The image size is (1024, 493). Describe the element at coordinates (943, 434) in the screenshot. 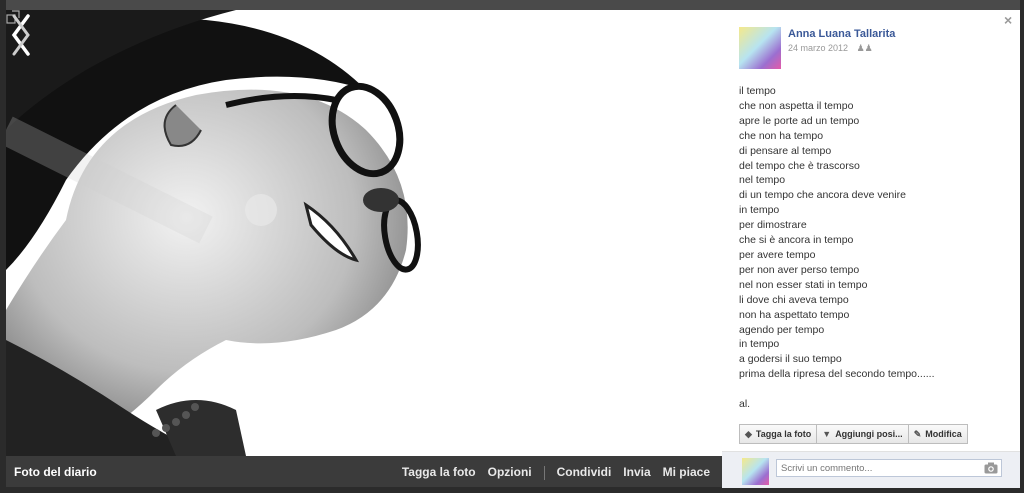

I see `edit-button-label: Modifica` at that location.